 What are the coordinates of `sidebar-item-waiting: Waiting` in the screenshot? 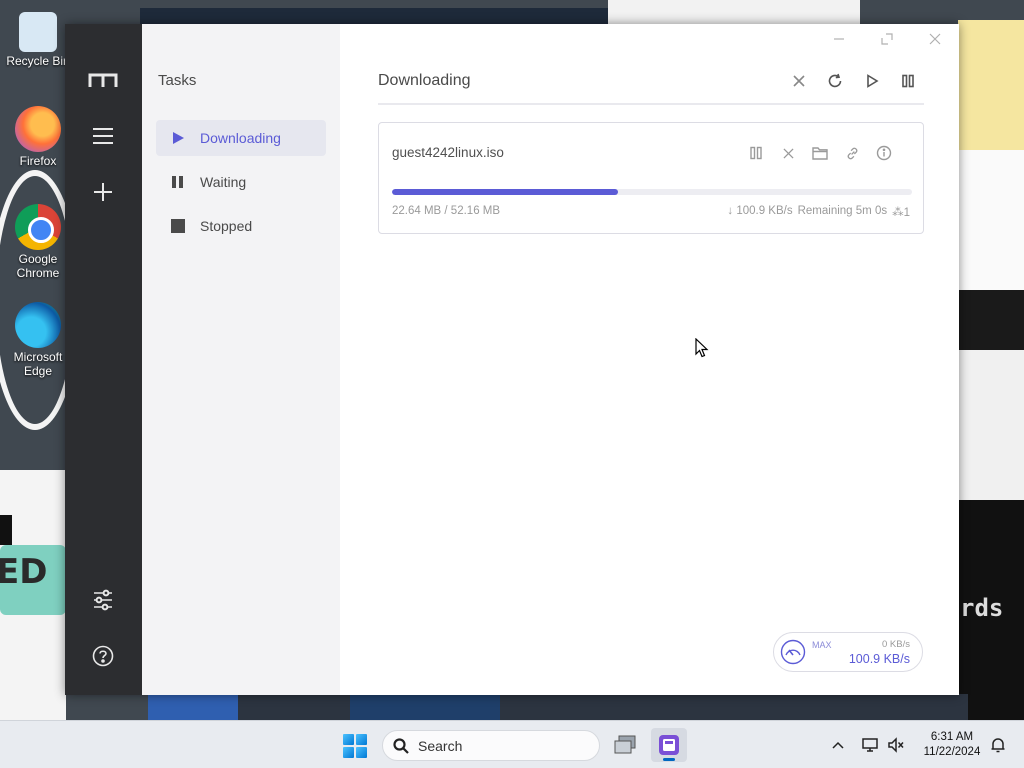 It's located at (241, 182).